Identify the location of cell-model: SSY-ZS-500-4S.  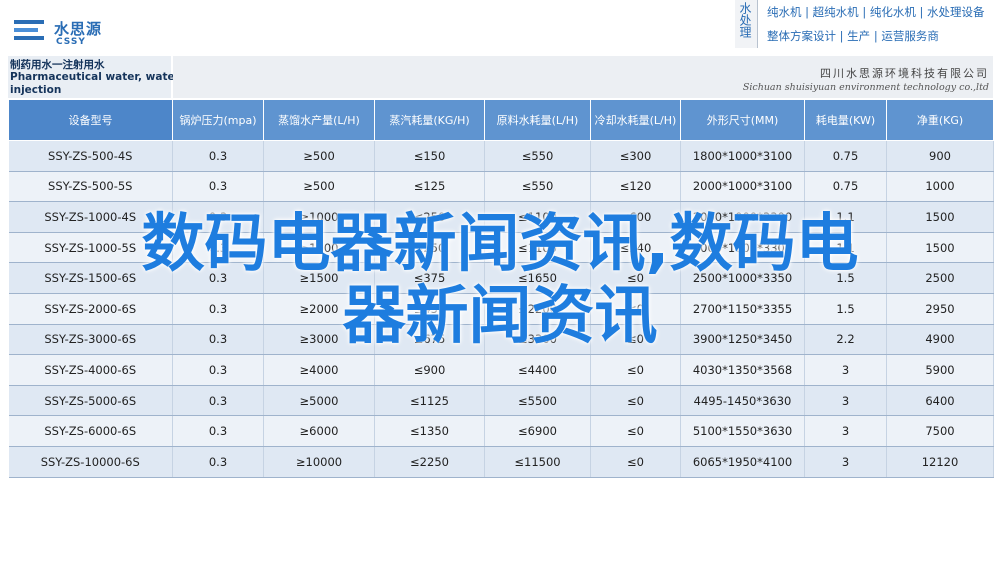
(90, 156).